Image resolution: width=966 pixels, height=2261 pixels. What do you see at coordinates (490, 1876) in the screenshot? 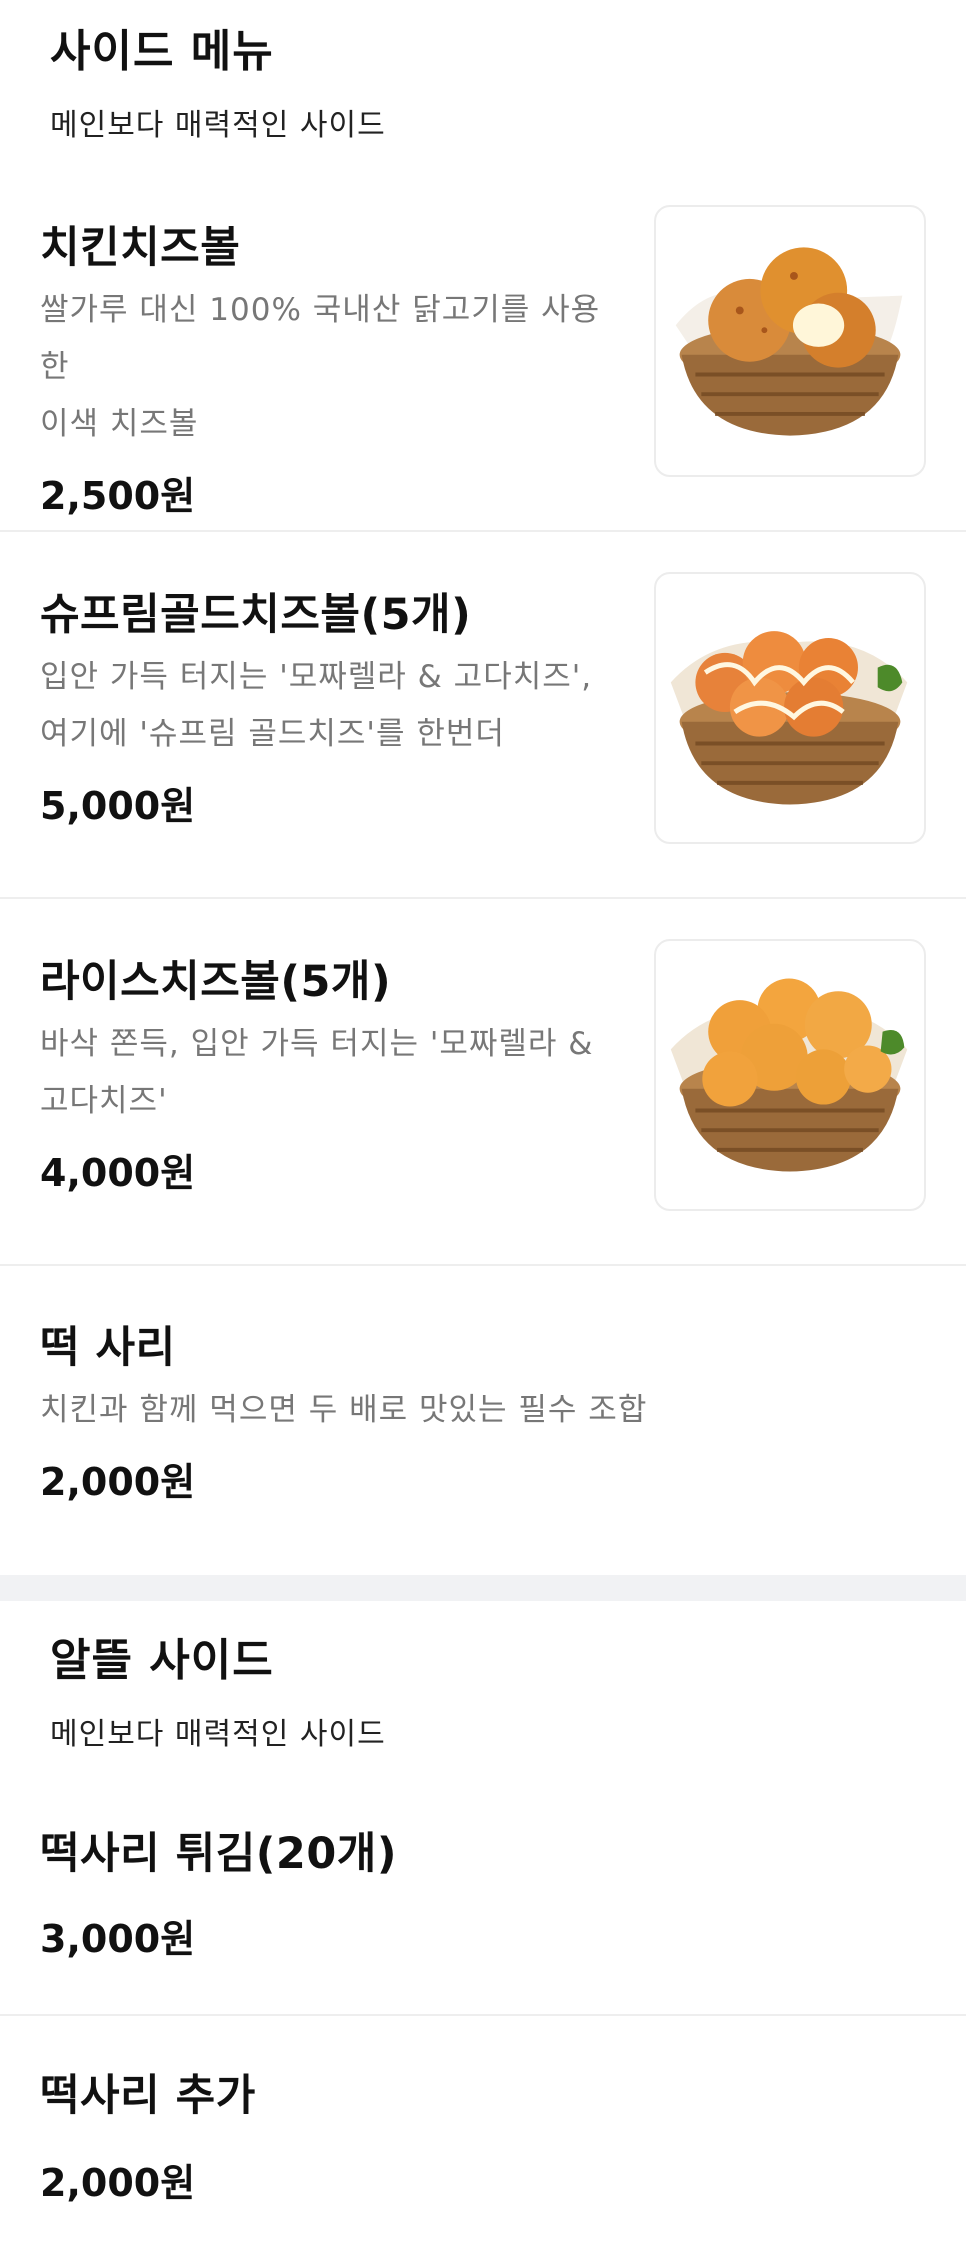
I see `menu-item-info: 떡사리 튀김(20개) 3,000원` at bounding box center [490, 1876].